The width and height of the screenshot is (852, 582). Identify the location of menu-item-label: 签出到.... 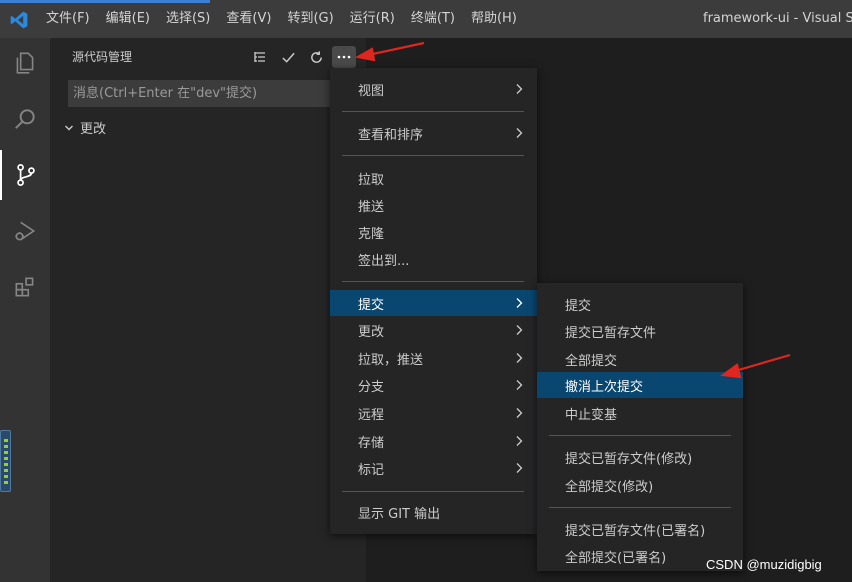
(384, 261).